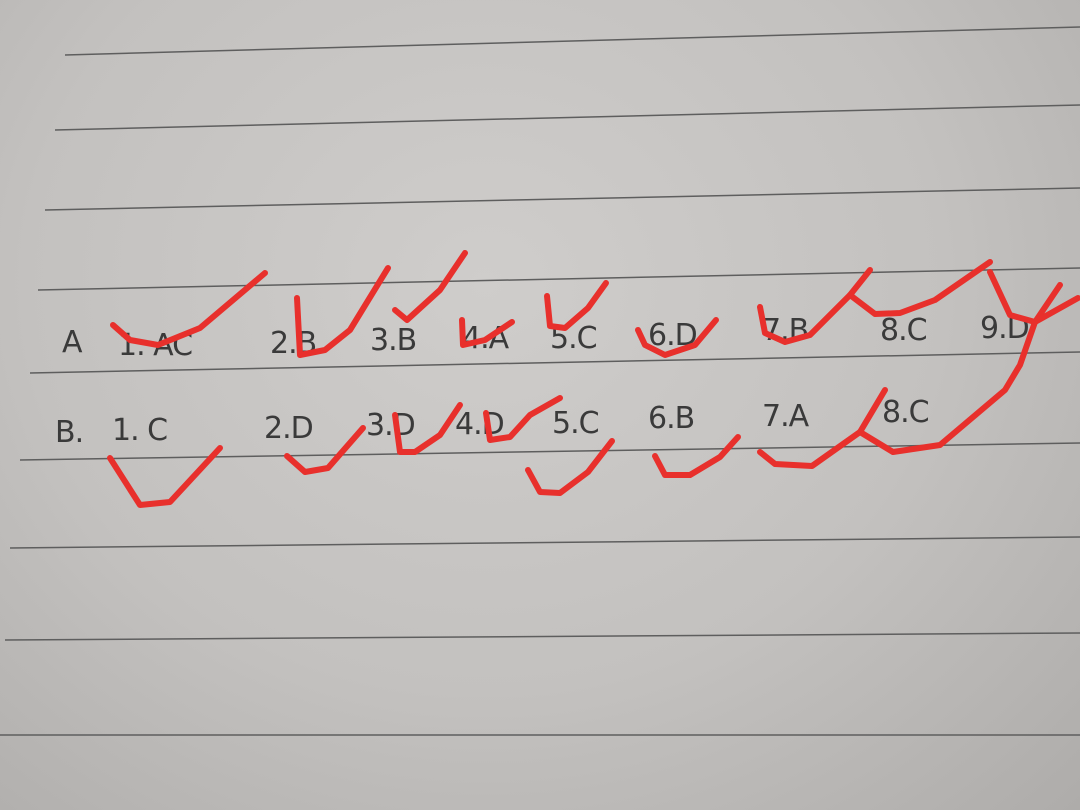 This screenshot has width=1080, height=810. I want to click on answer: 5.C, so click(575, 423).